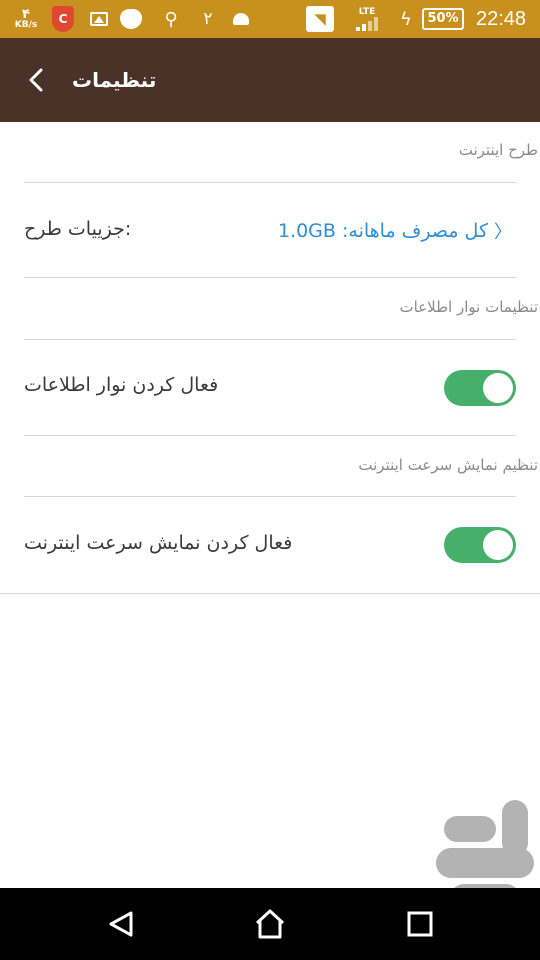 The image size is (540, 960). I want to click on page-title: تنظیمات, so click(114, 80).